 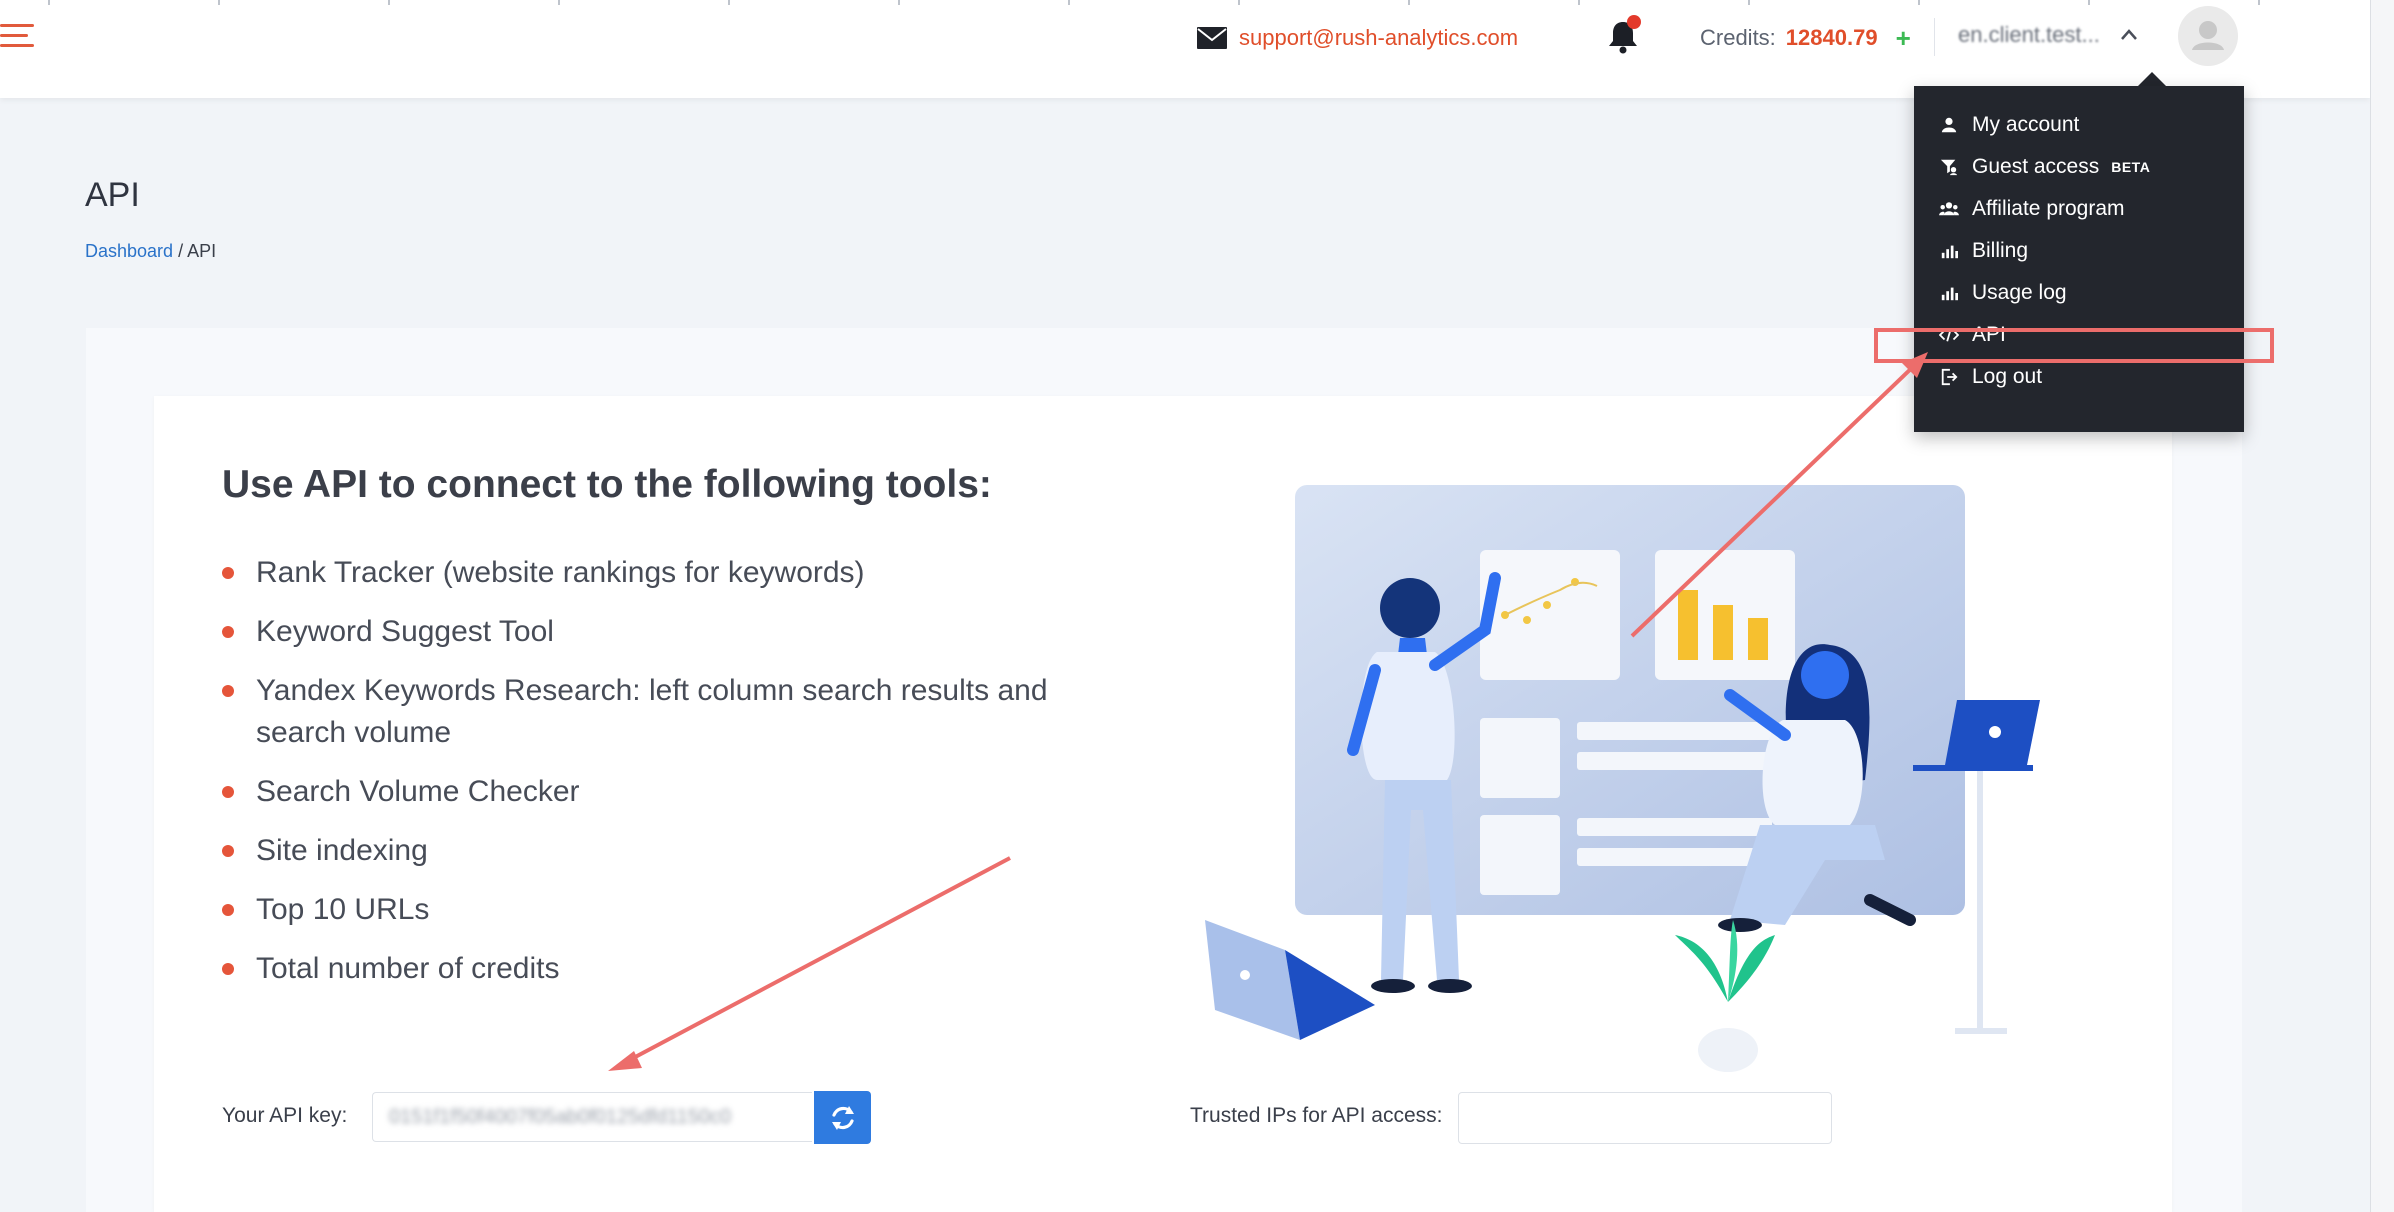 I want to click on beta-badge: BETA, so click(x=2131, y=167).